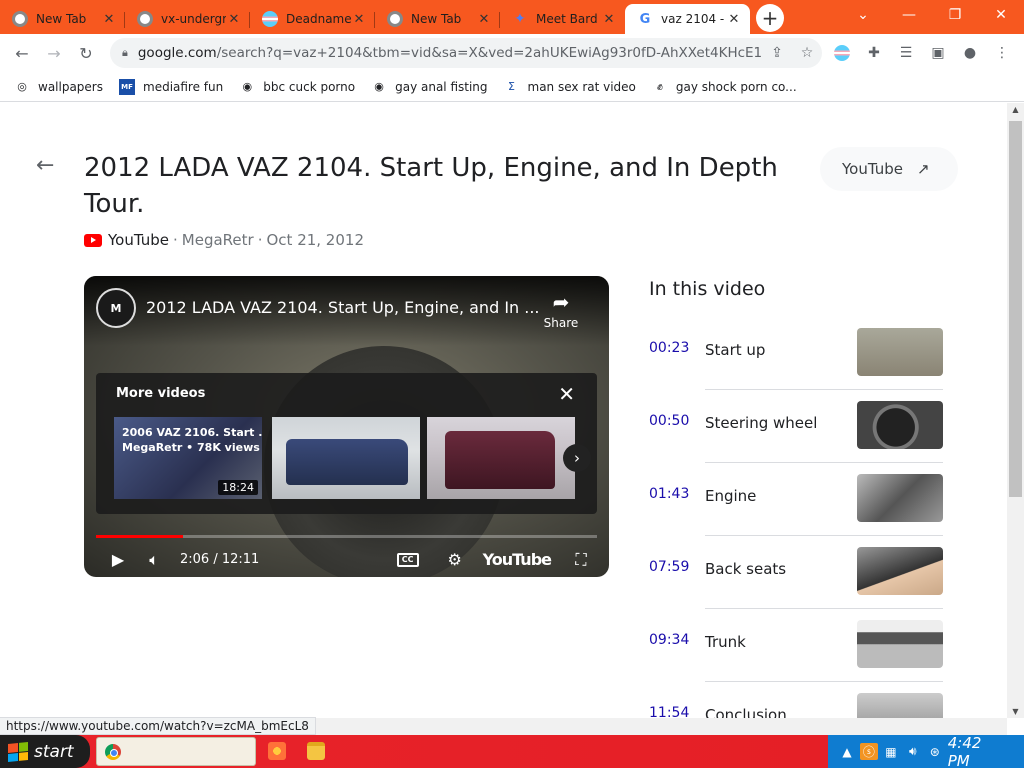  What do you see at coordinates (874, 53) in the screenshot?
I see `extensions-puzzle-icon: ✚` at bounding box center [874, 53].